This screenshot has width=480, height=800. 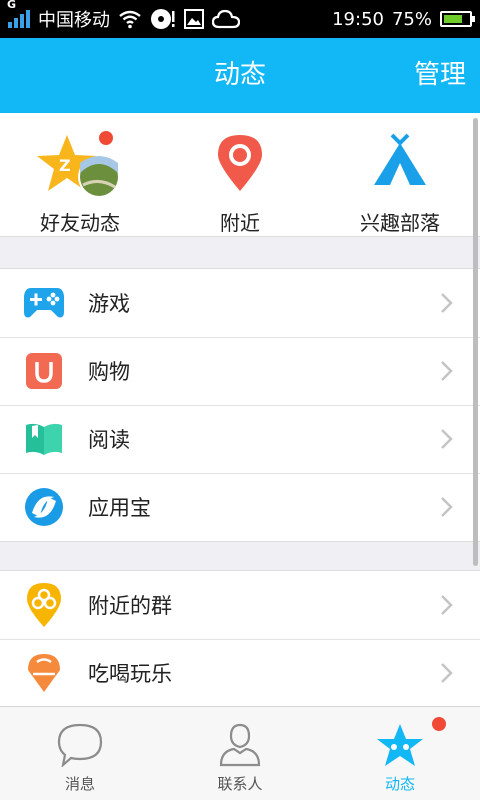 I want to click on star-icon, so click(x=400, y=745).